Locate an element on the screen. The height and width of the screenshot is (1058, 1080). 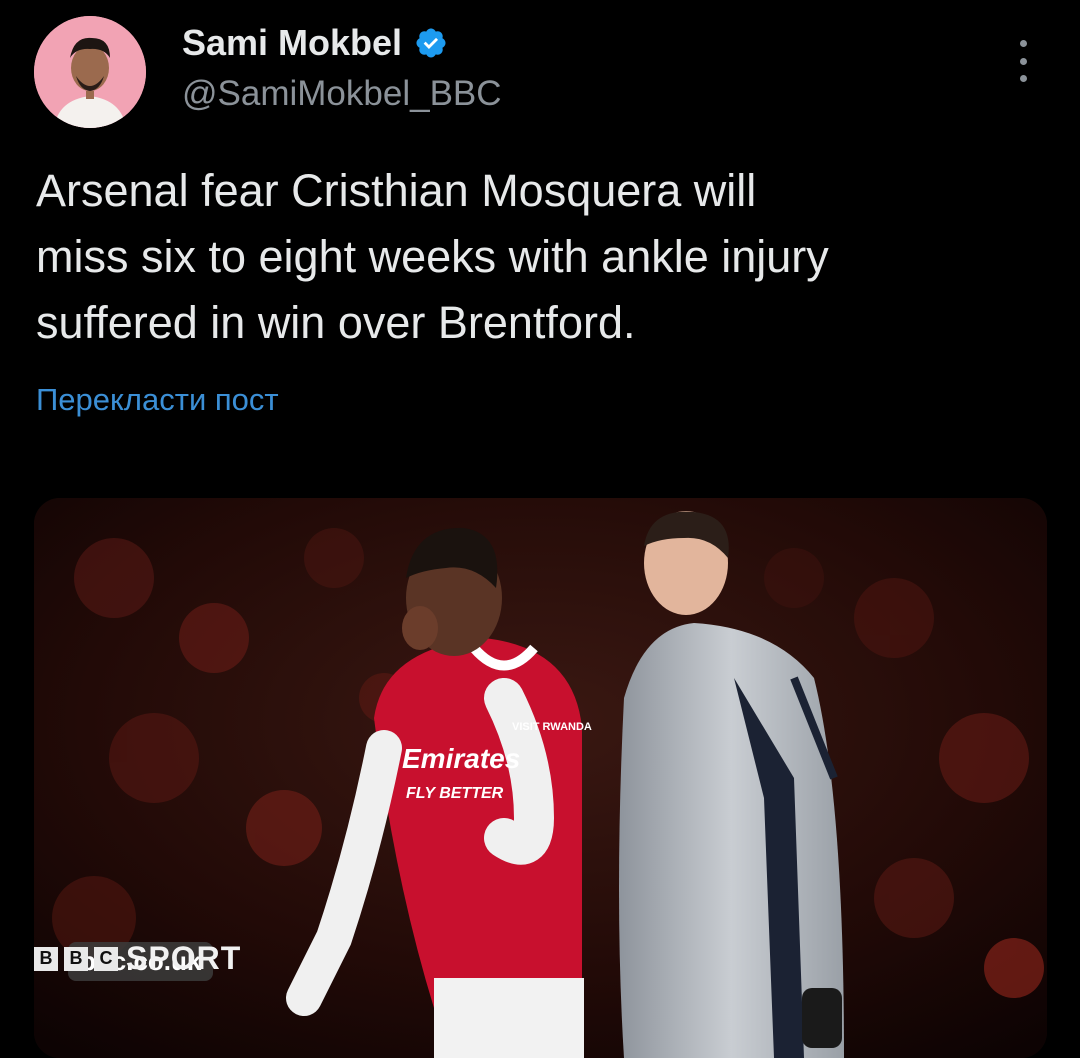
author-name-row: Sami Mokbel is located at coordinates (315, 43).